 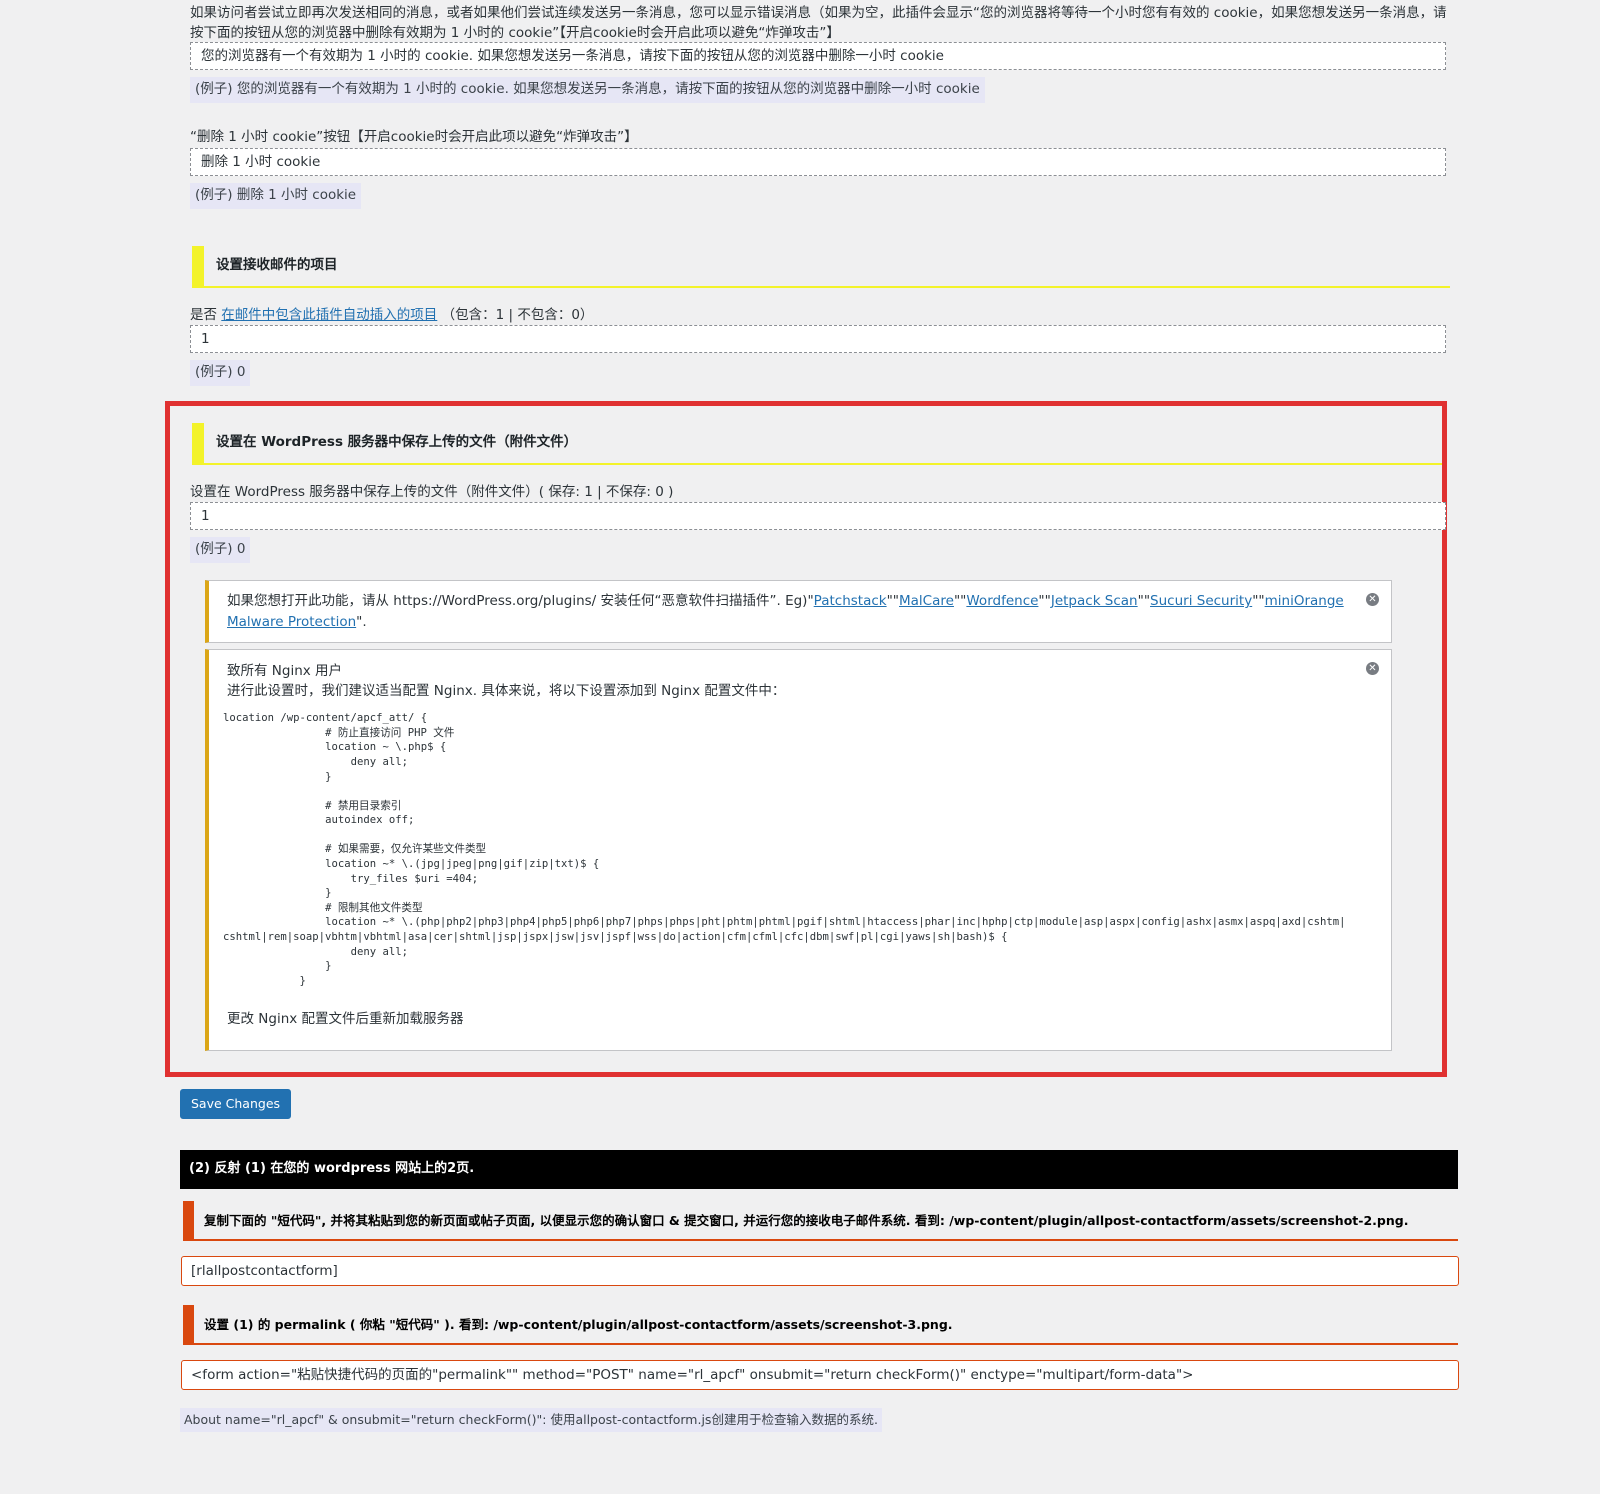 What do you see at coordinates (818, 516) in the screenshot?
I see `upload-files-input: 1` at bounding box center [818, 516].